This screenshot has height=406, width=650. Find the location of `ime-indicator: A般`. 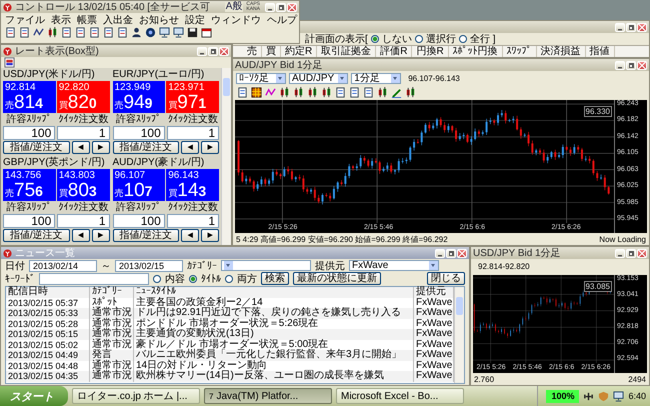

ime-indicator: A般 is located at coordinates (234, 7).